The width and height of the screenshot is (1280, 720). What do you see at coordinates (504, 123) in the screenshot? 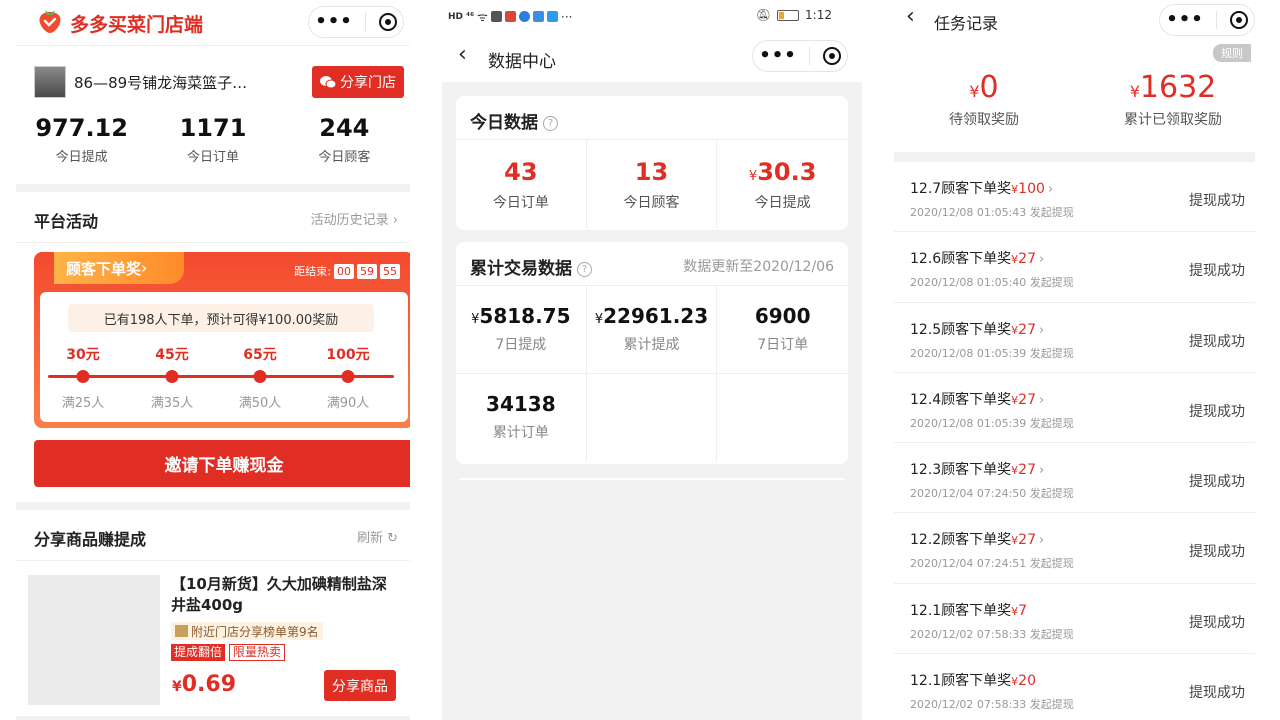
I see `card-title-text: 今日数据` at bounding box center [504, 123].